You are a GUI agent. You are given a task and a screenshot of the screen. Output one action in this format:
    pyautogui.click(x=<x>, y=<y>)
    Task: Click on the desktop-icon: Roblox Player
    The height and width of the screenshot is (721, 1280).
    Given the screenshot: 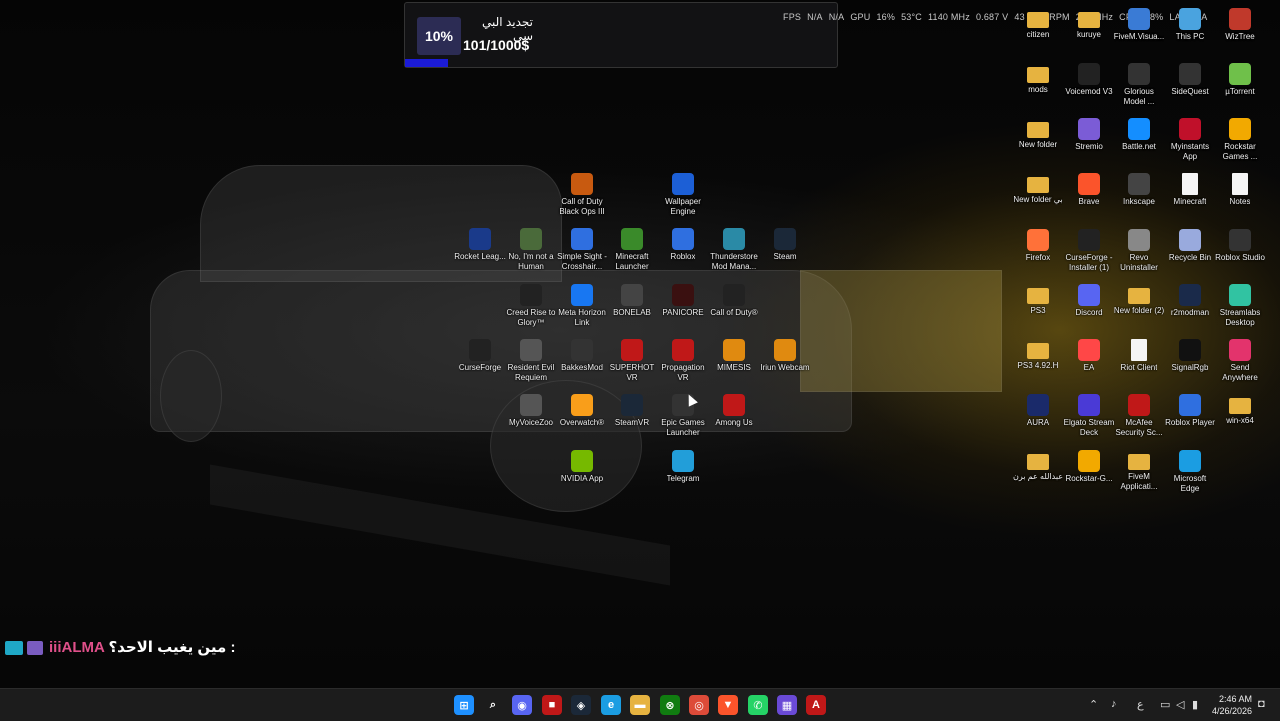 What is the action you would take?
    pyautogui.click(x=1190, y=411)
    